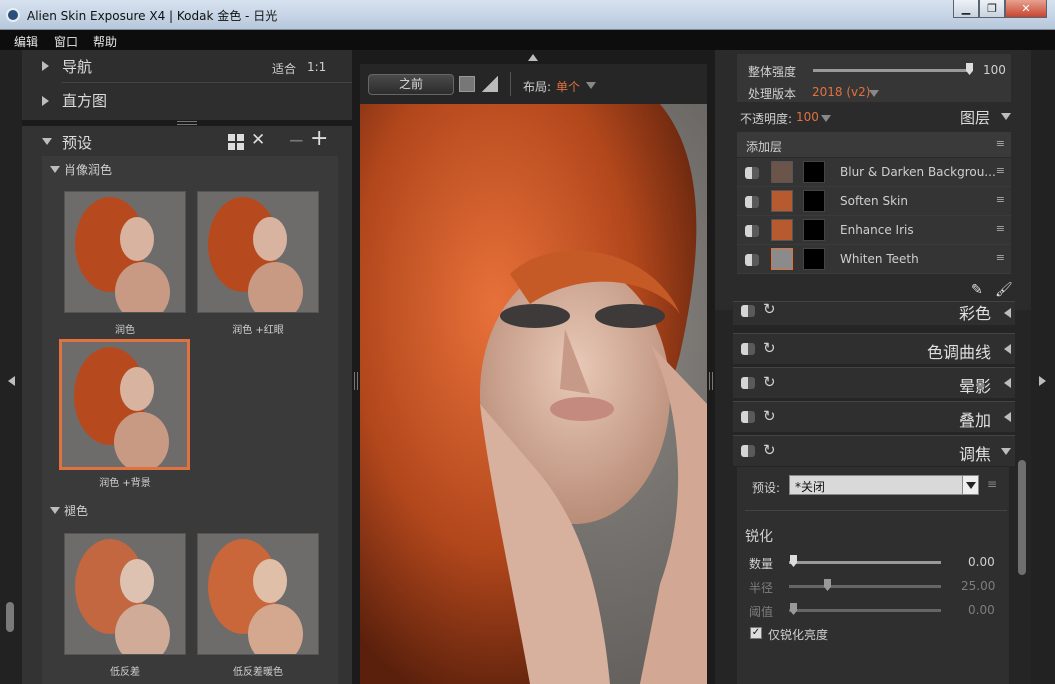  Describe the element at coordinates (966, 9) in the screenshot. I see `minimize-button: ▁` at that location.